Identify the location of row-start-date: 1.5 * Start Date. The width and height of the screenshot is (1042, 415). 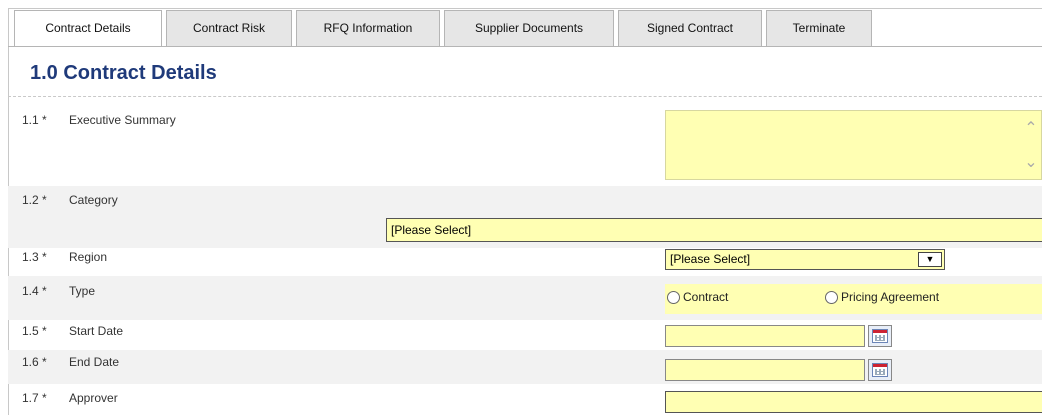
(525, 335).